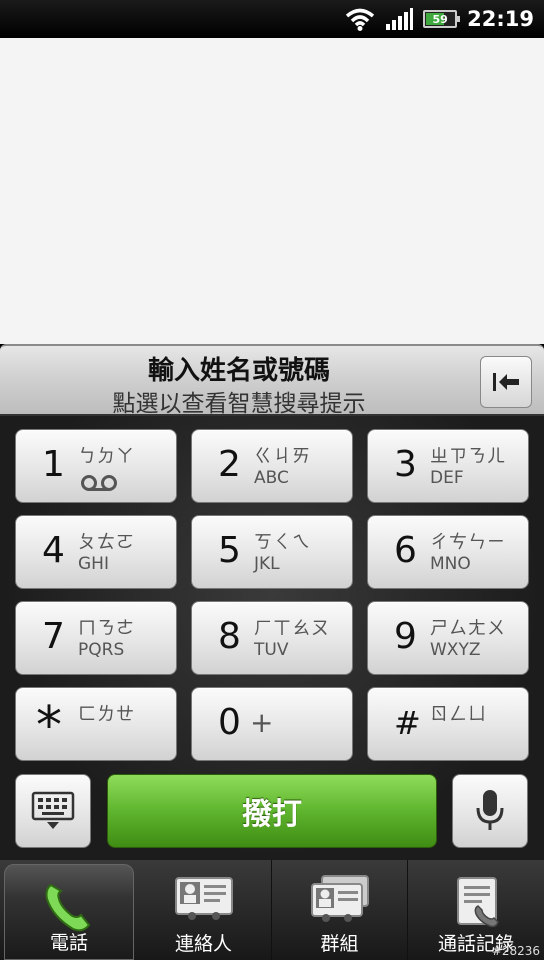  What do you see at coordinates (229, 636) in the screenshot?
I see `key-digit: 8` at bounding box center [229, 636].